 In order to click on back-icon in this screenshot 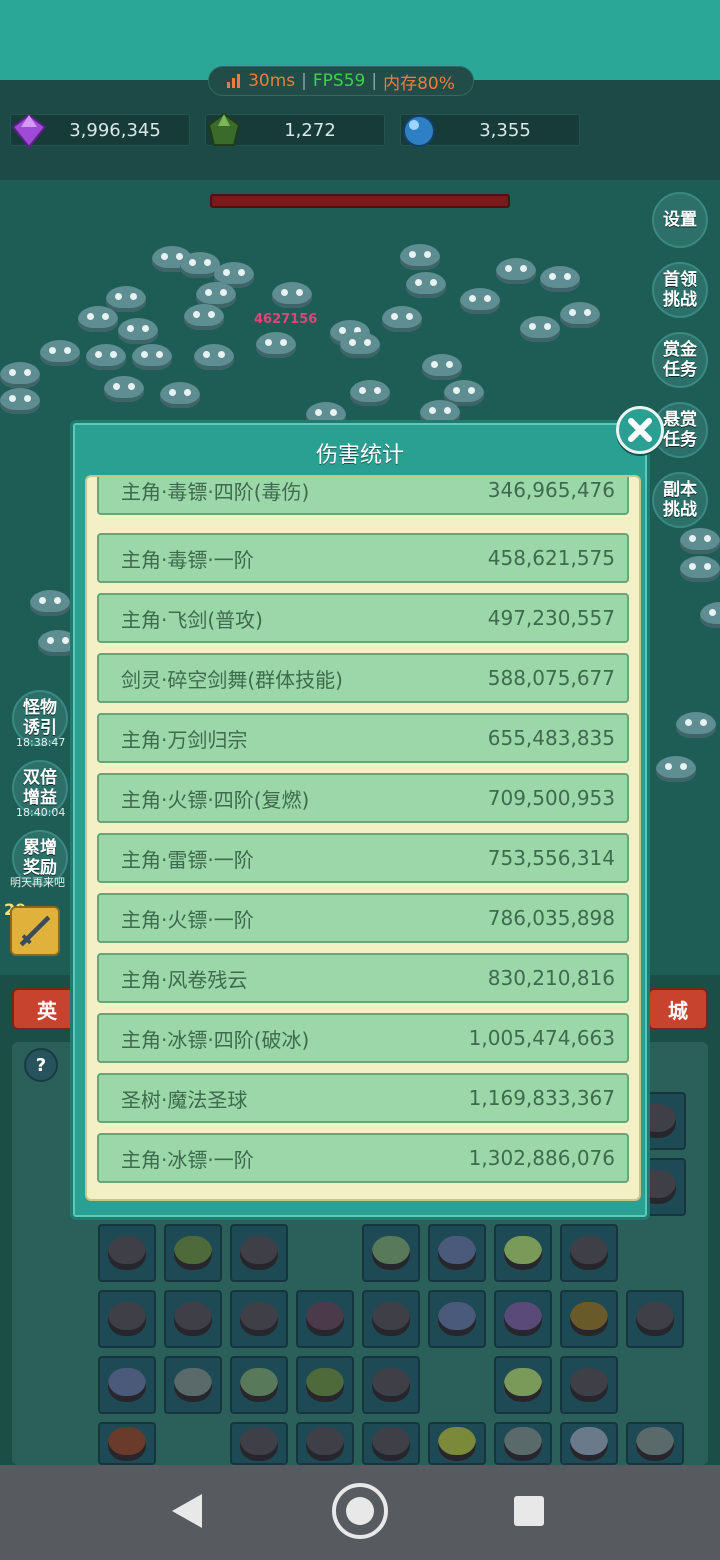, I will do `click(187, 1511)`.